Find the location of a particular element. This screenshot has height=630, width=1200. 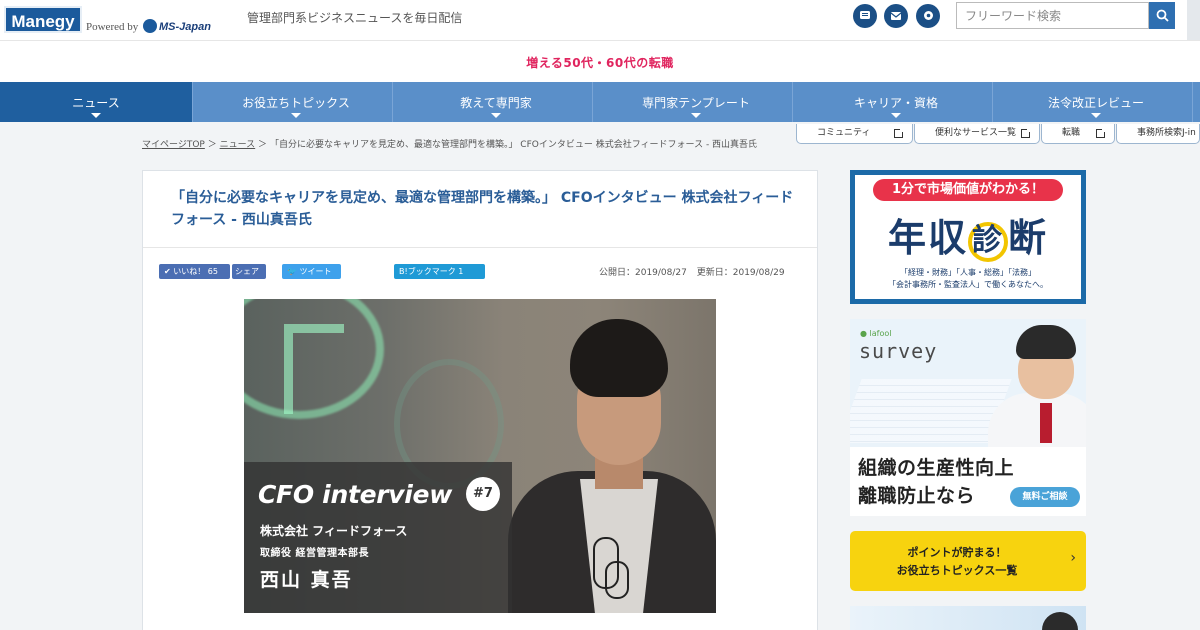

nav-item-news: ニュース is located at coordinates (96, 102).